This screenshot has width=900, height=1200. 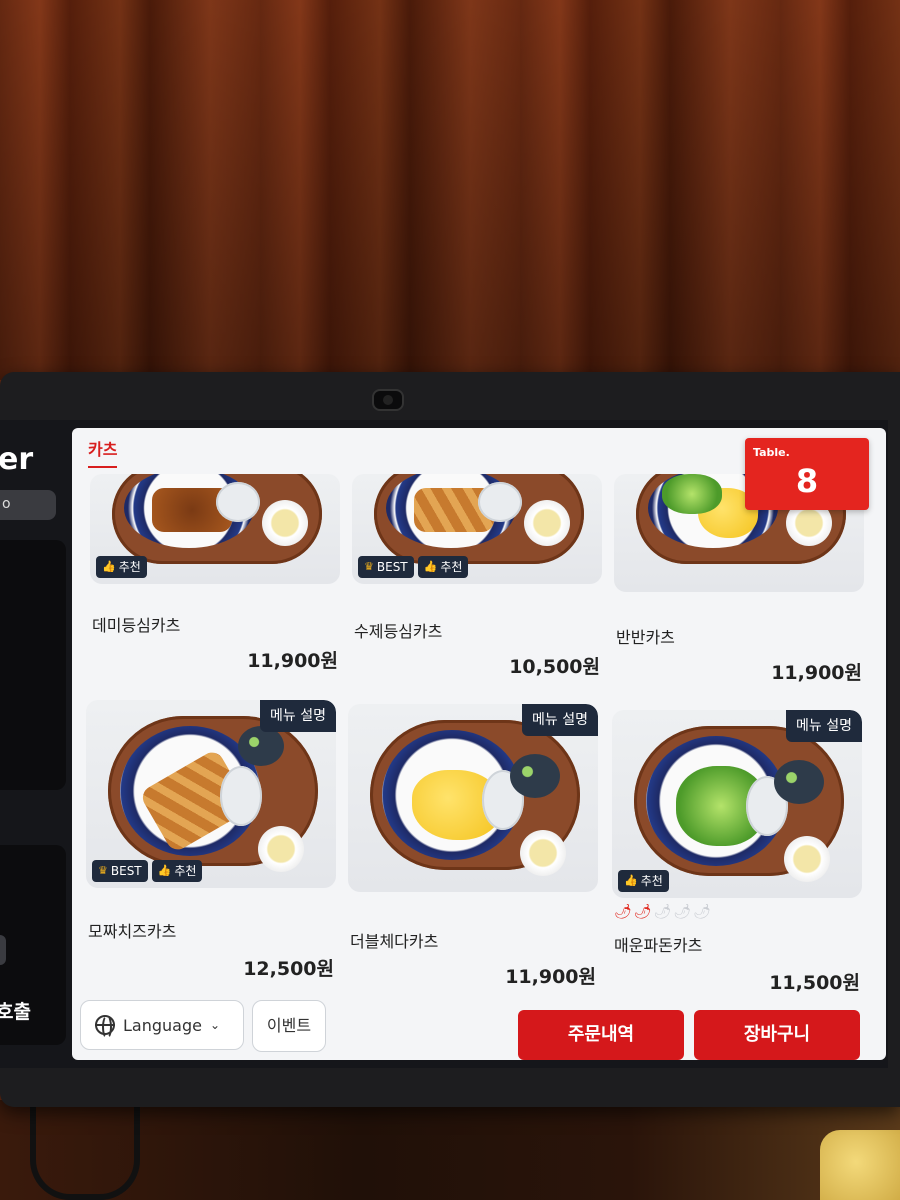 I want to click on menu-name: 수제등심카츠, so click(x=398, y=631).